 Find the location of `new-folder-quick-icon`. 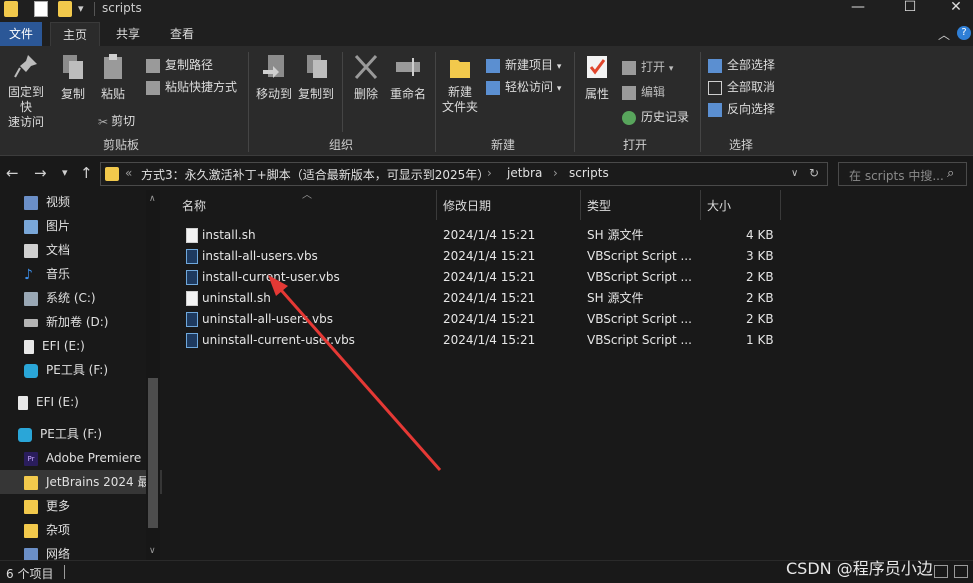

new-folder-quick-icon is located at coordinates (65, 9).